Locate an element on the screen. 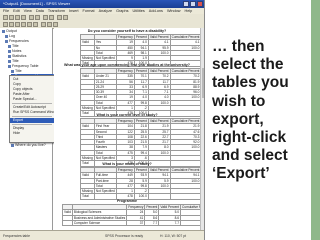  minimize-button is located at coordinates (186, 4).